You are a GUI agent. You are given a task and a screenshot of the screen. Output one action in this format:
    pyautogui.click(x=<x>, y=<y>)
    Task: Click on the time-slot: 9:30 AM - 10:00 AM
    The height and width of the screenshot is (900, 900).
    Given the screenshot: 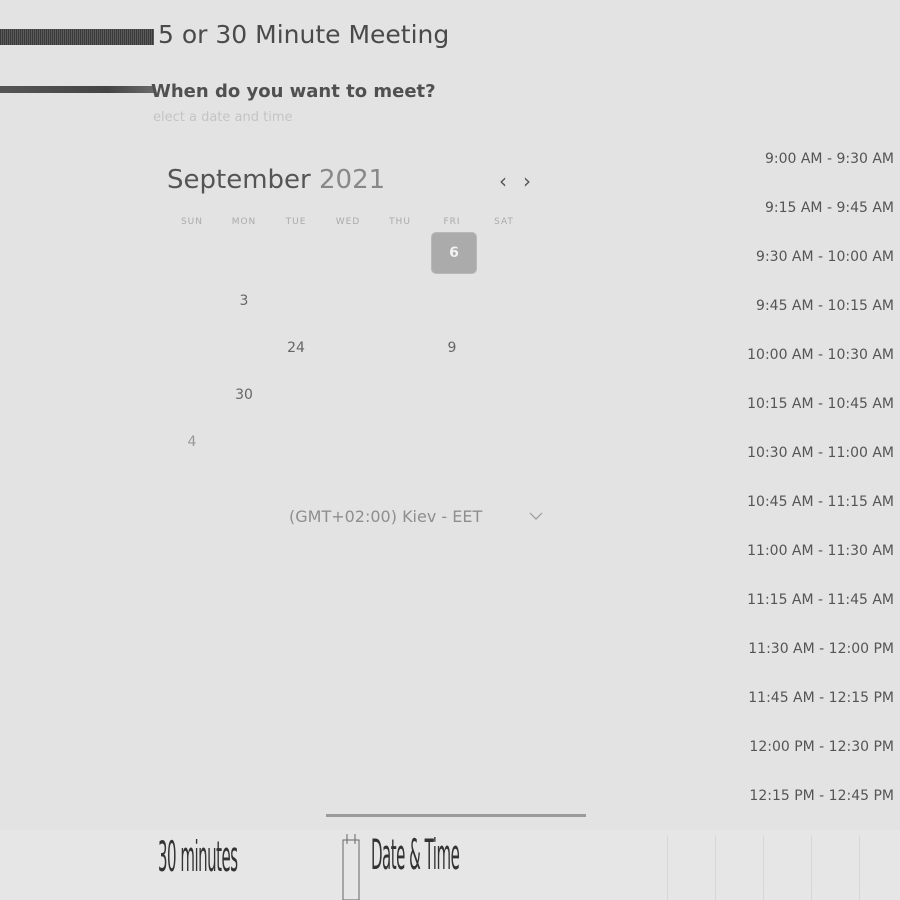 What is the action you would take?
    pyautogui.click(x=817, y=257)
    